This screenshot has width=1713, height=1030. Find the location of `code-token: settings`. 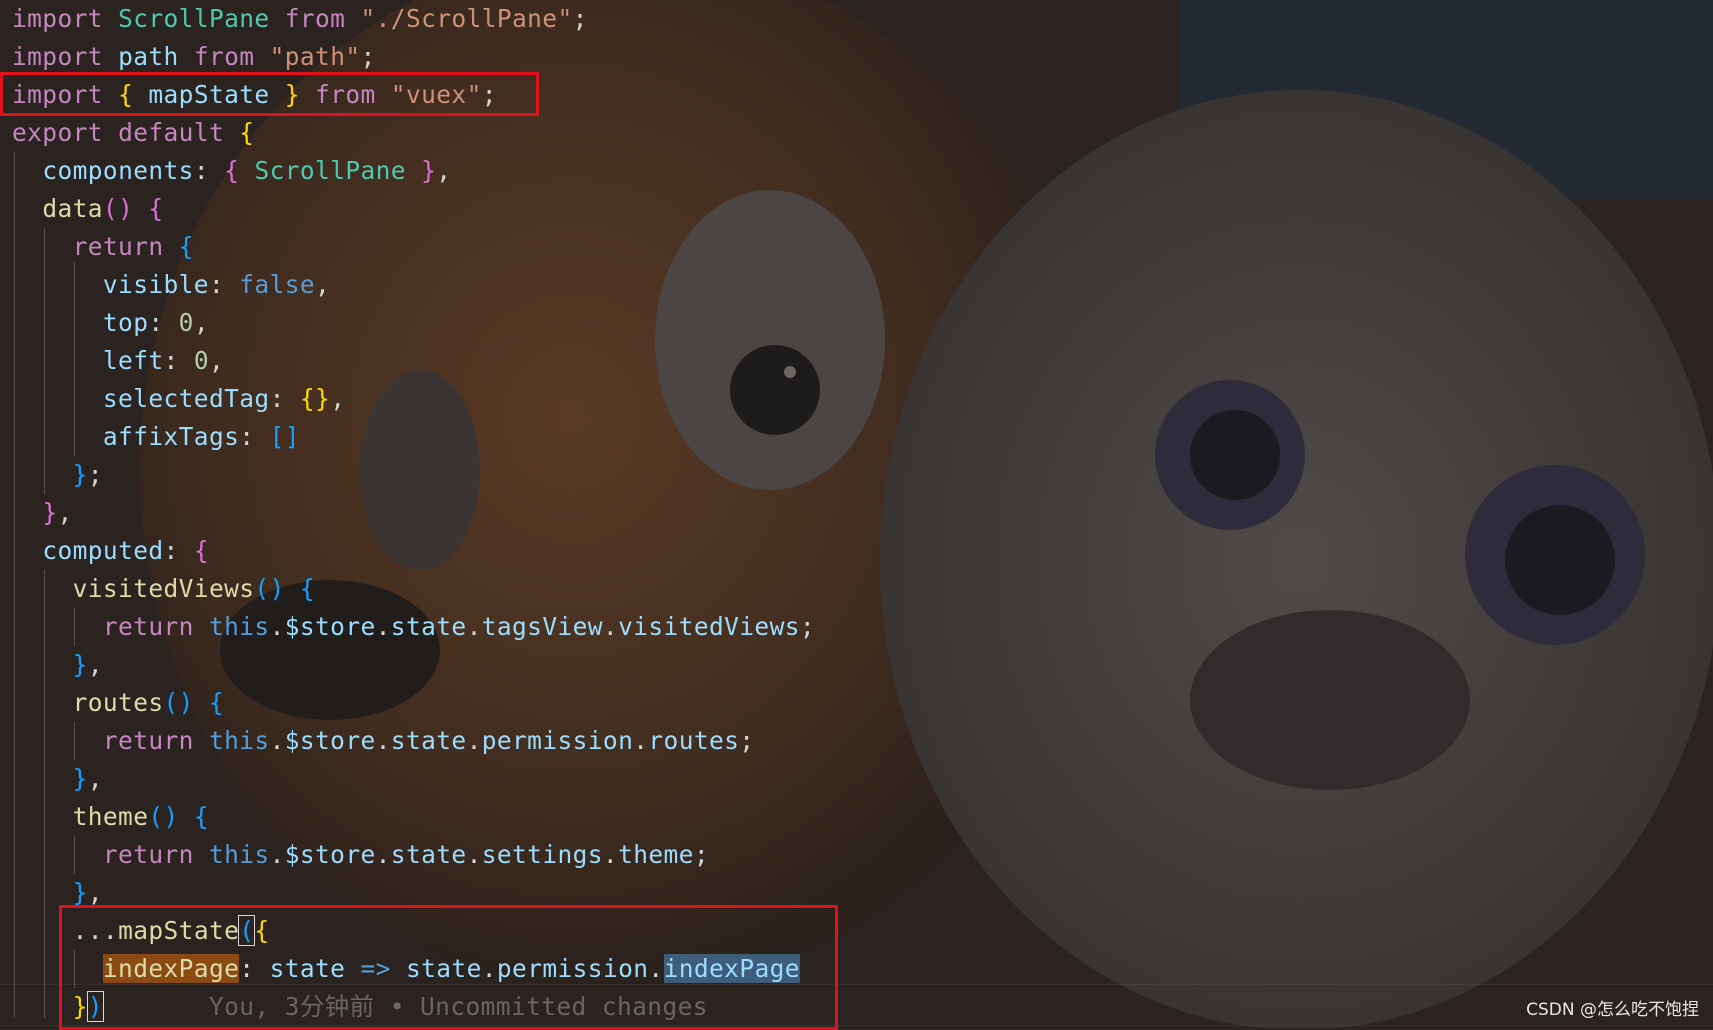

code-token: settings is located at coordinates (542, 854).